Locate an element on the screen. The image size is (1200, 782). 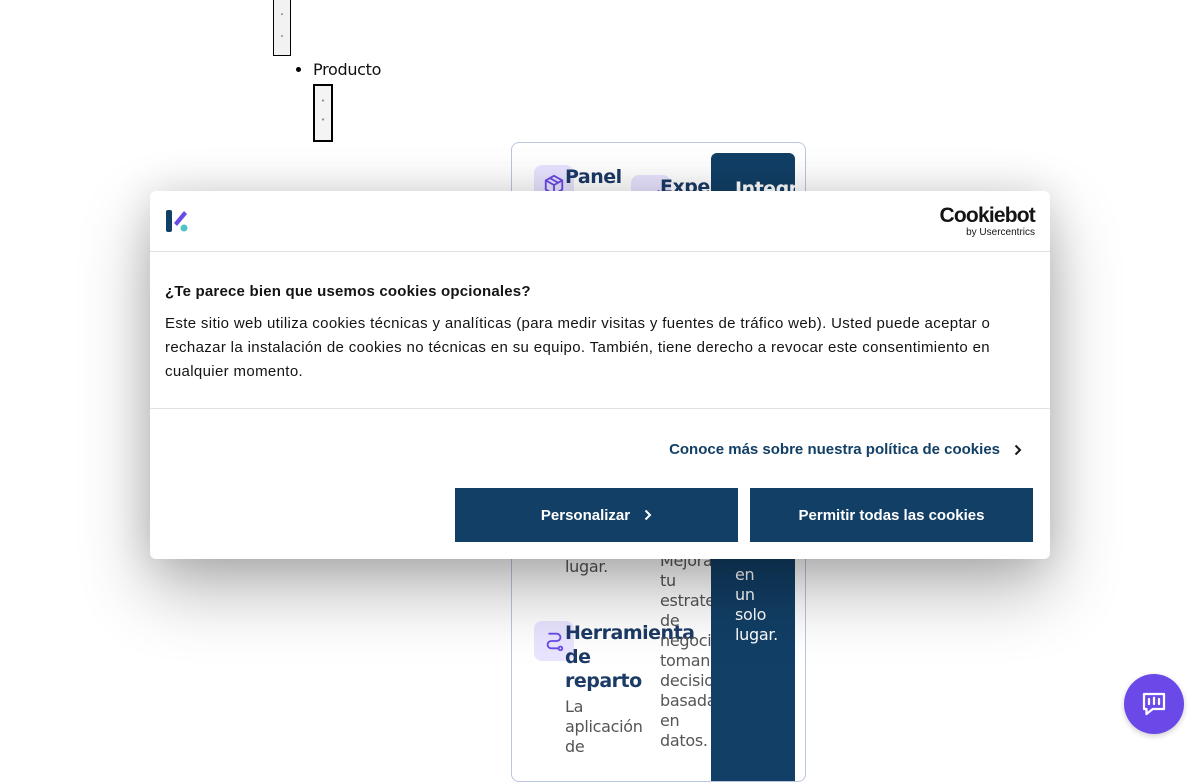
main-nav: Producto is located at coordinates (338, 69).